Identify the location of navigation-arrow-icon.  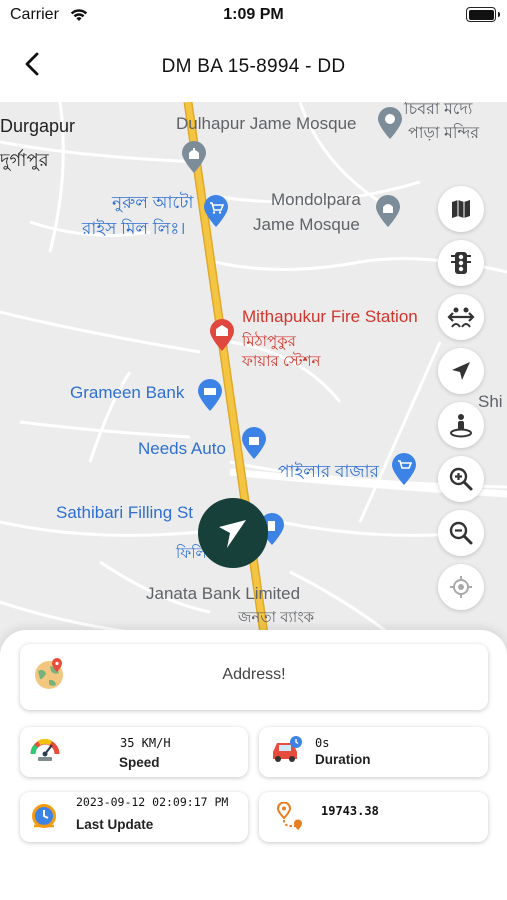
(232, 534).